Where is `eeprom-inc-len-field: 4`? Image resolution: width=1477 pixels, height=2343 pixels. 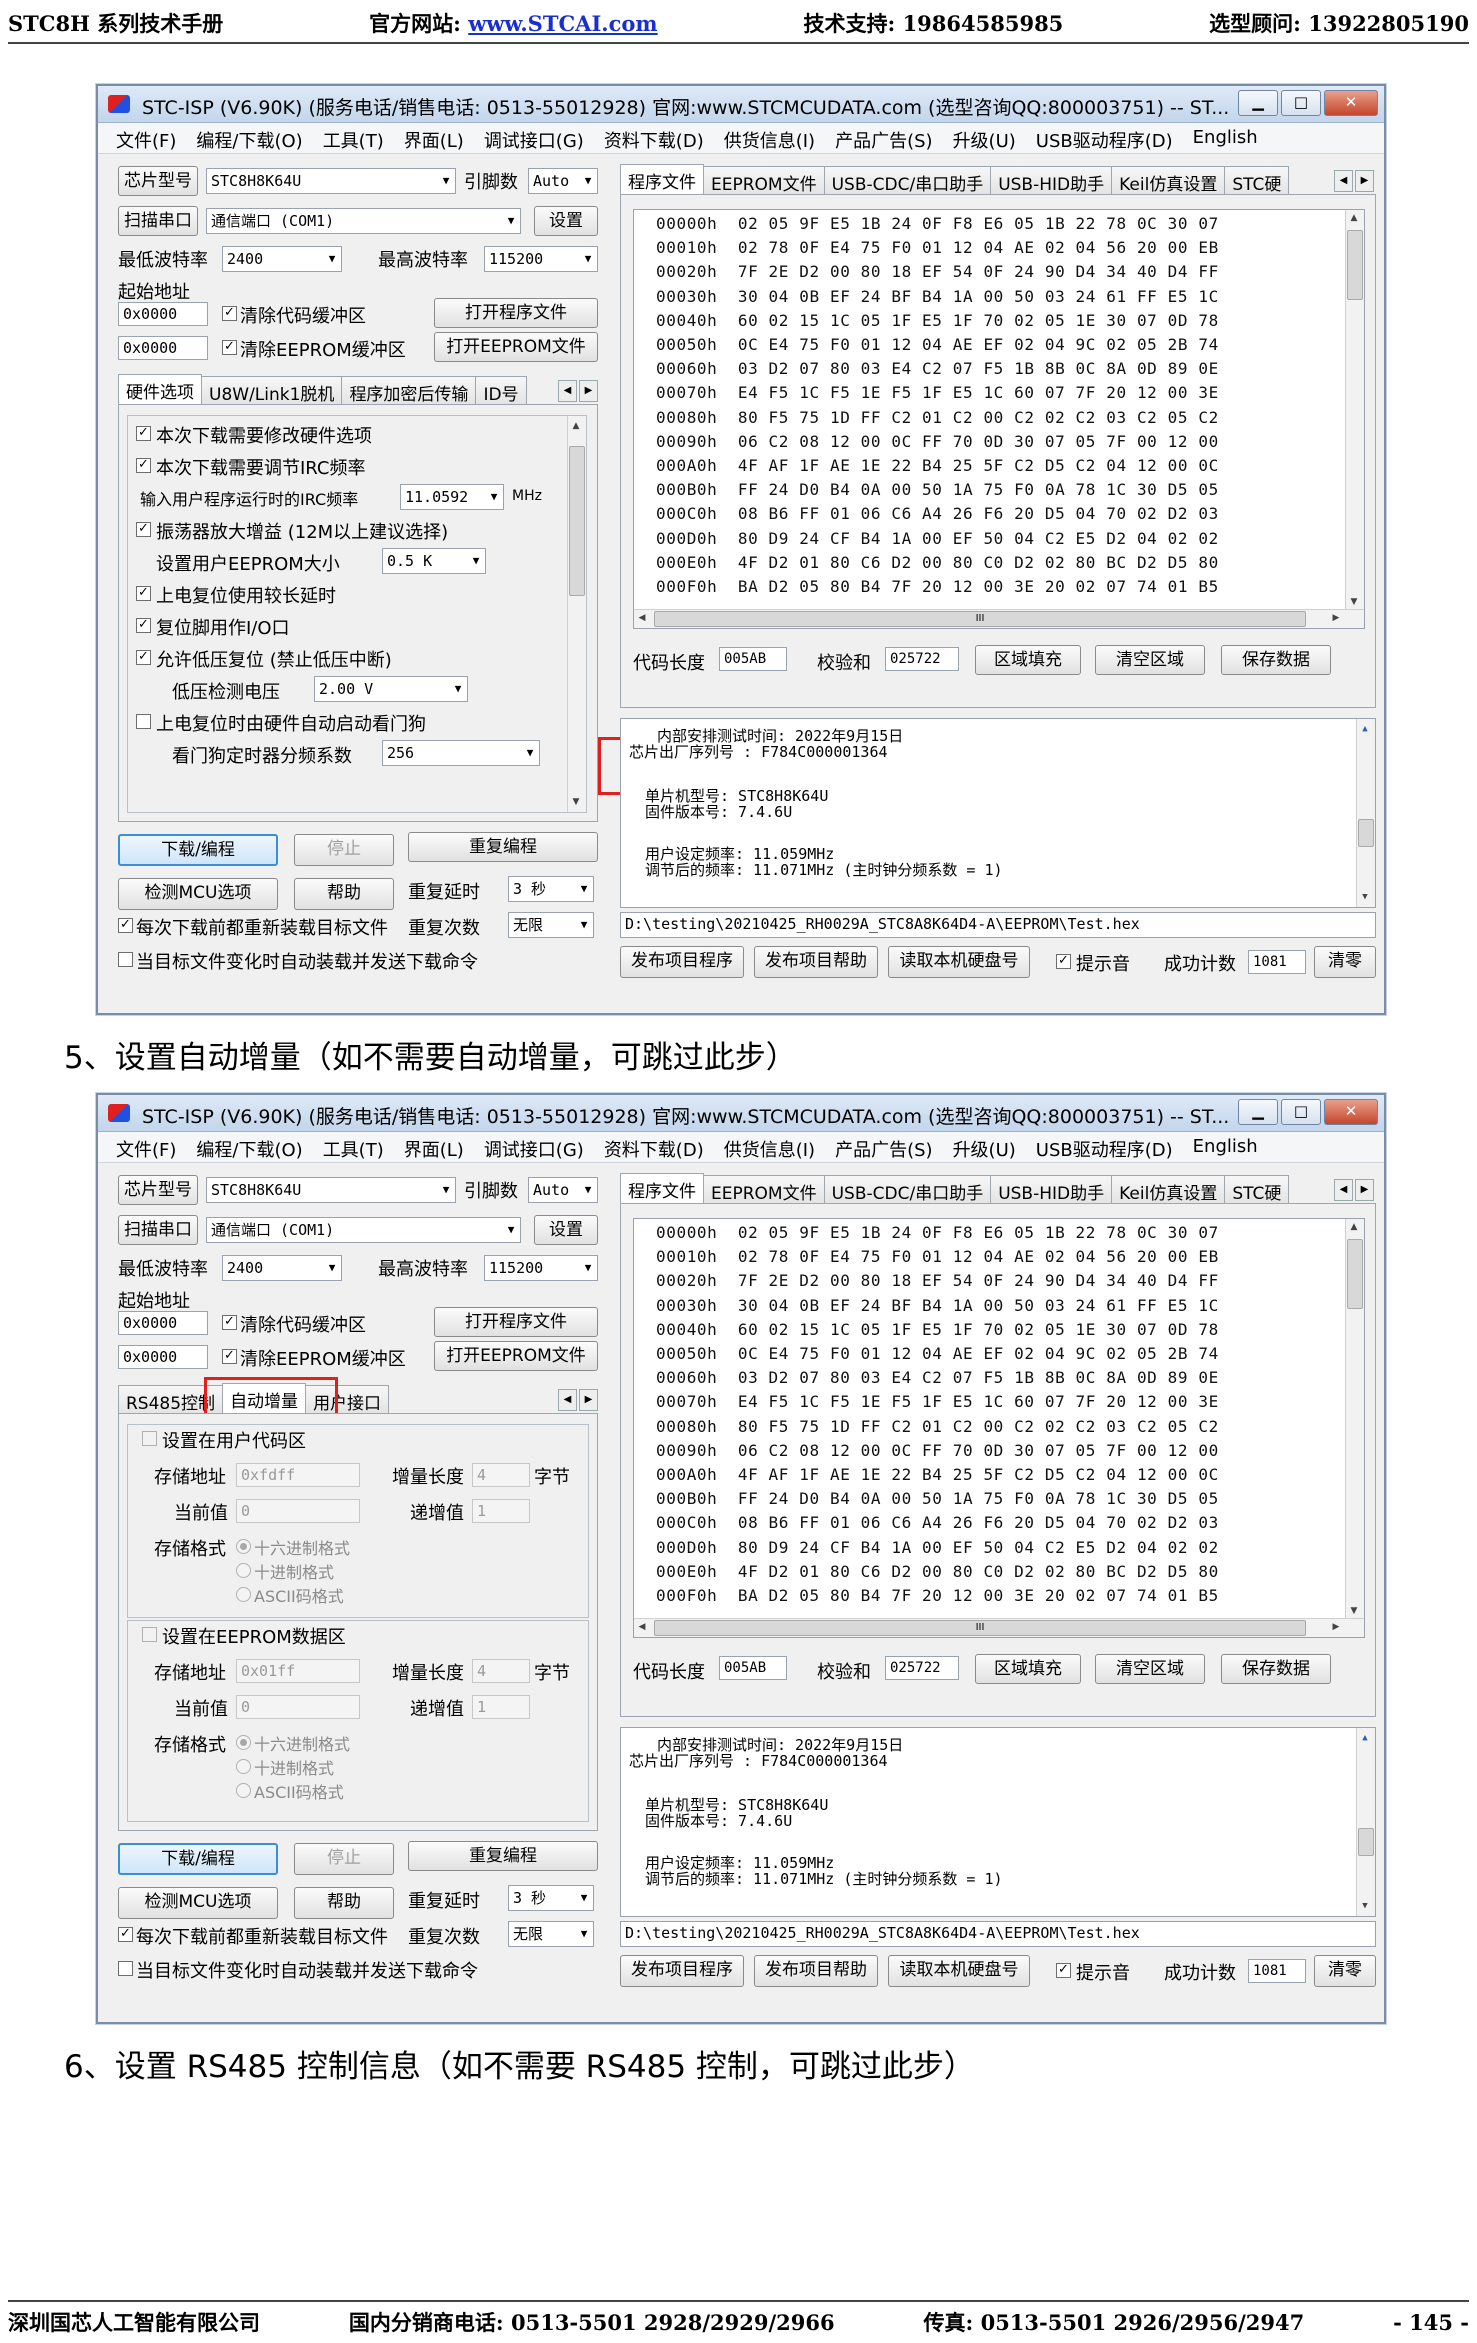
eeprom-inc-len-field: 4 is located at coordinates (501, 1671).